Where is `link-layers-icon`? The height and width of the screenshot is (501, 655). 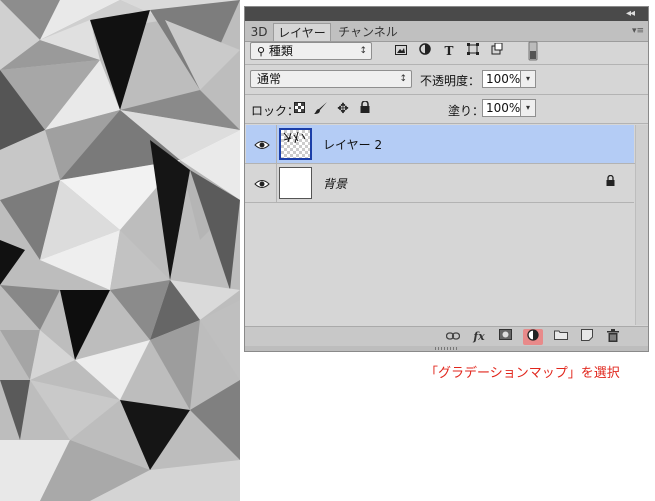
link-layers-icon is located at coordinates (453, 337).